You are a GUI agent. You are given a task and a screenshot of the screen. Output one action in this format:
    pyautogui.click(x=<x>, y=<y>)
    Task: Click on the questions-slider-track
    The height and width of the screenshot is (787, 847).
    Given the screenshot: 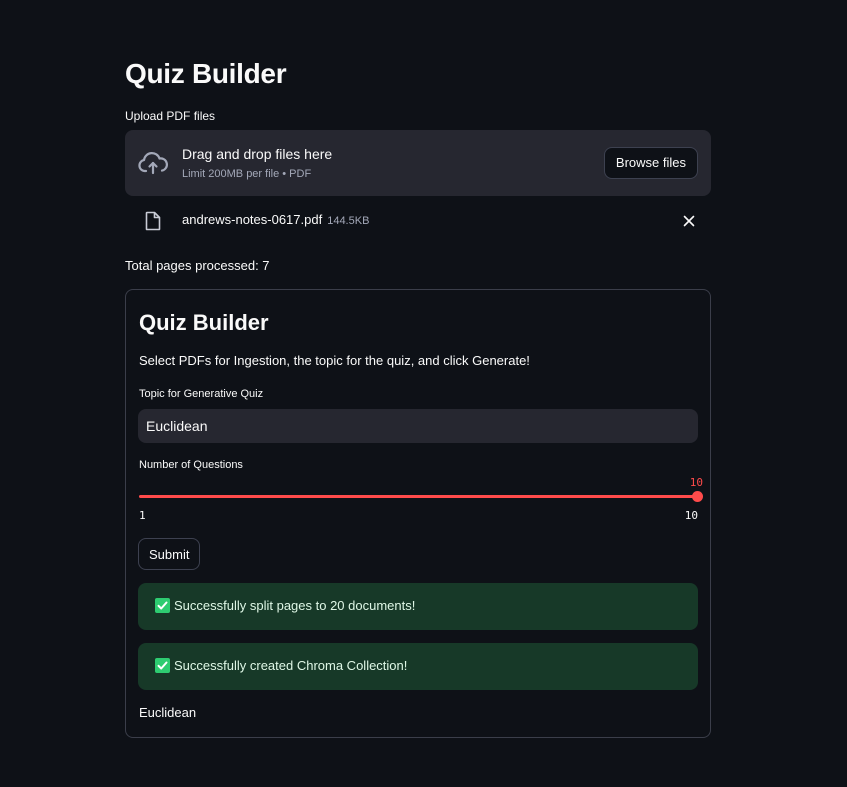 What is the action you would take?
    pyautogui.click(x=418, y=496)
    